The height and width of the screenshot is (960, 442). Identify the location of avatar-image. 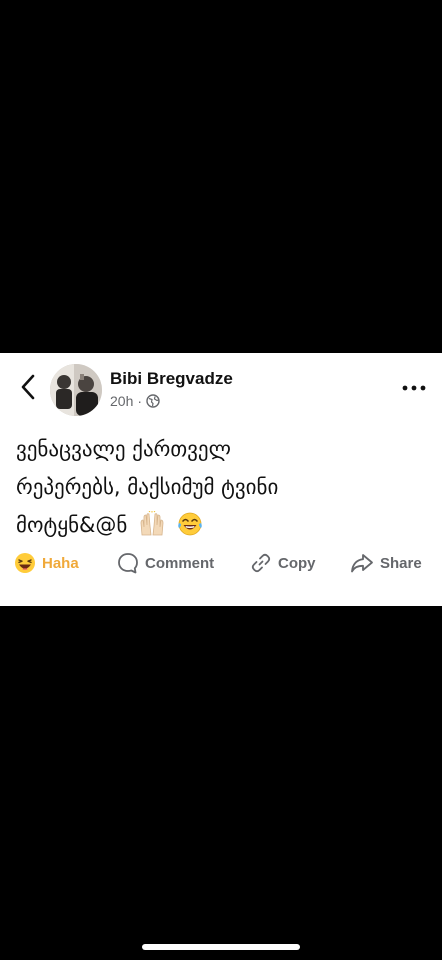
(76, 390).